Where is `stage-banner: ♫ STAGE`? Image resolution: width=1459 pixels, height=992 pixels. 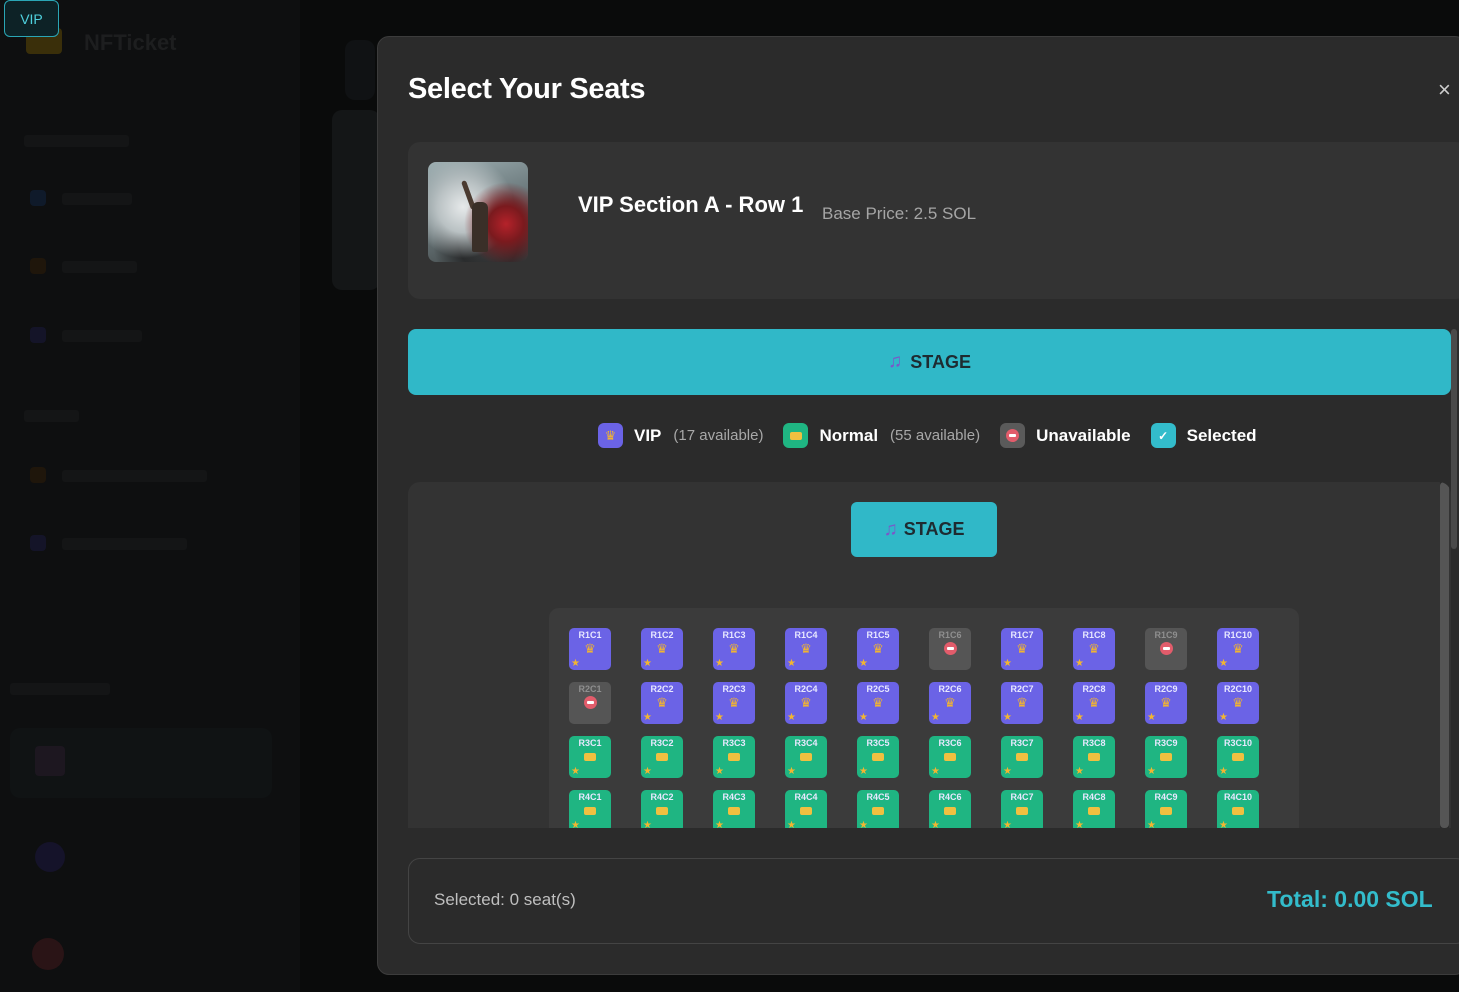
stage-banner: ♫ STAGE is located at coordinates (929, 362).